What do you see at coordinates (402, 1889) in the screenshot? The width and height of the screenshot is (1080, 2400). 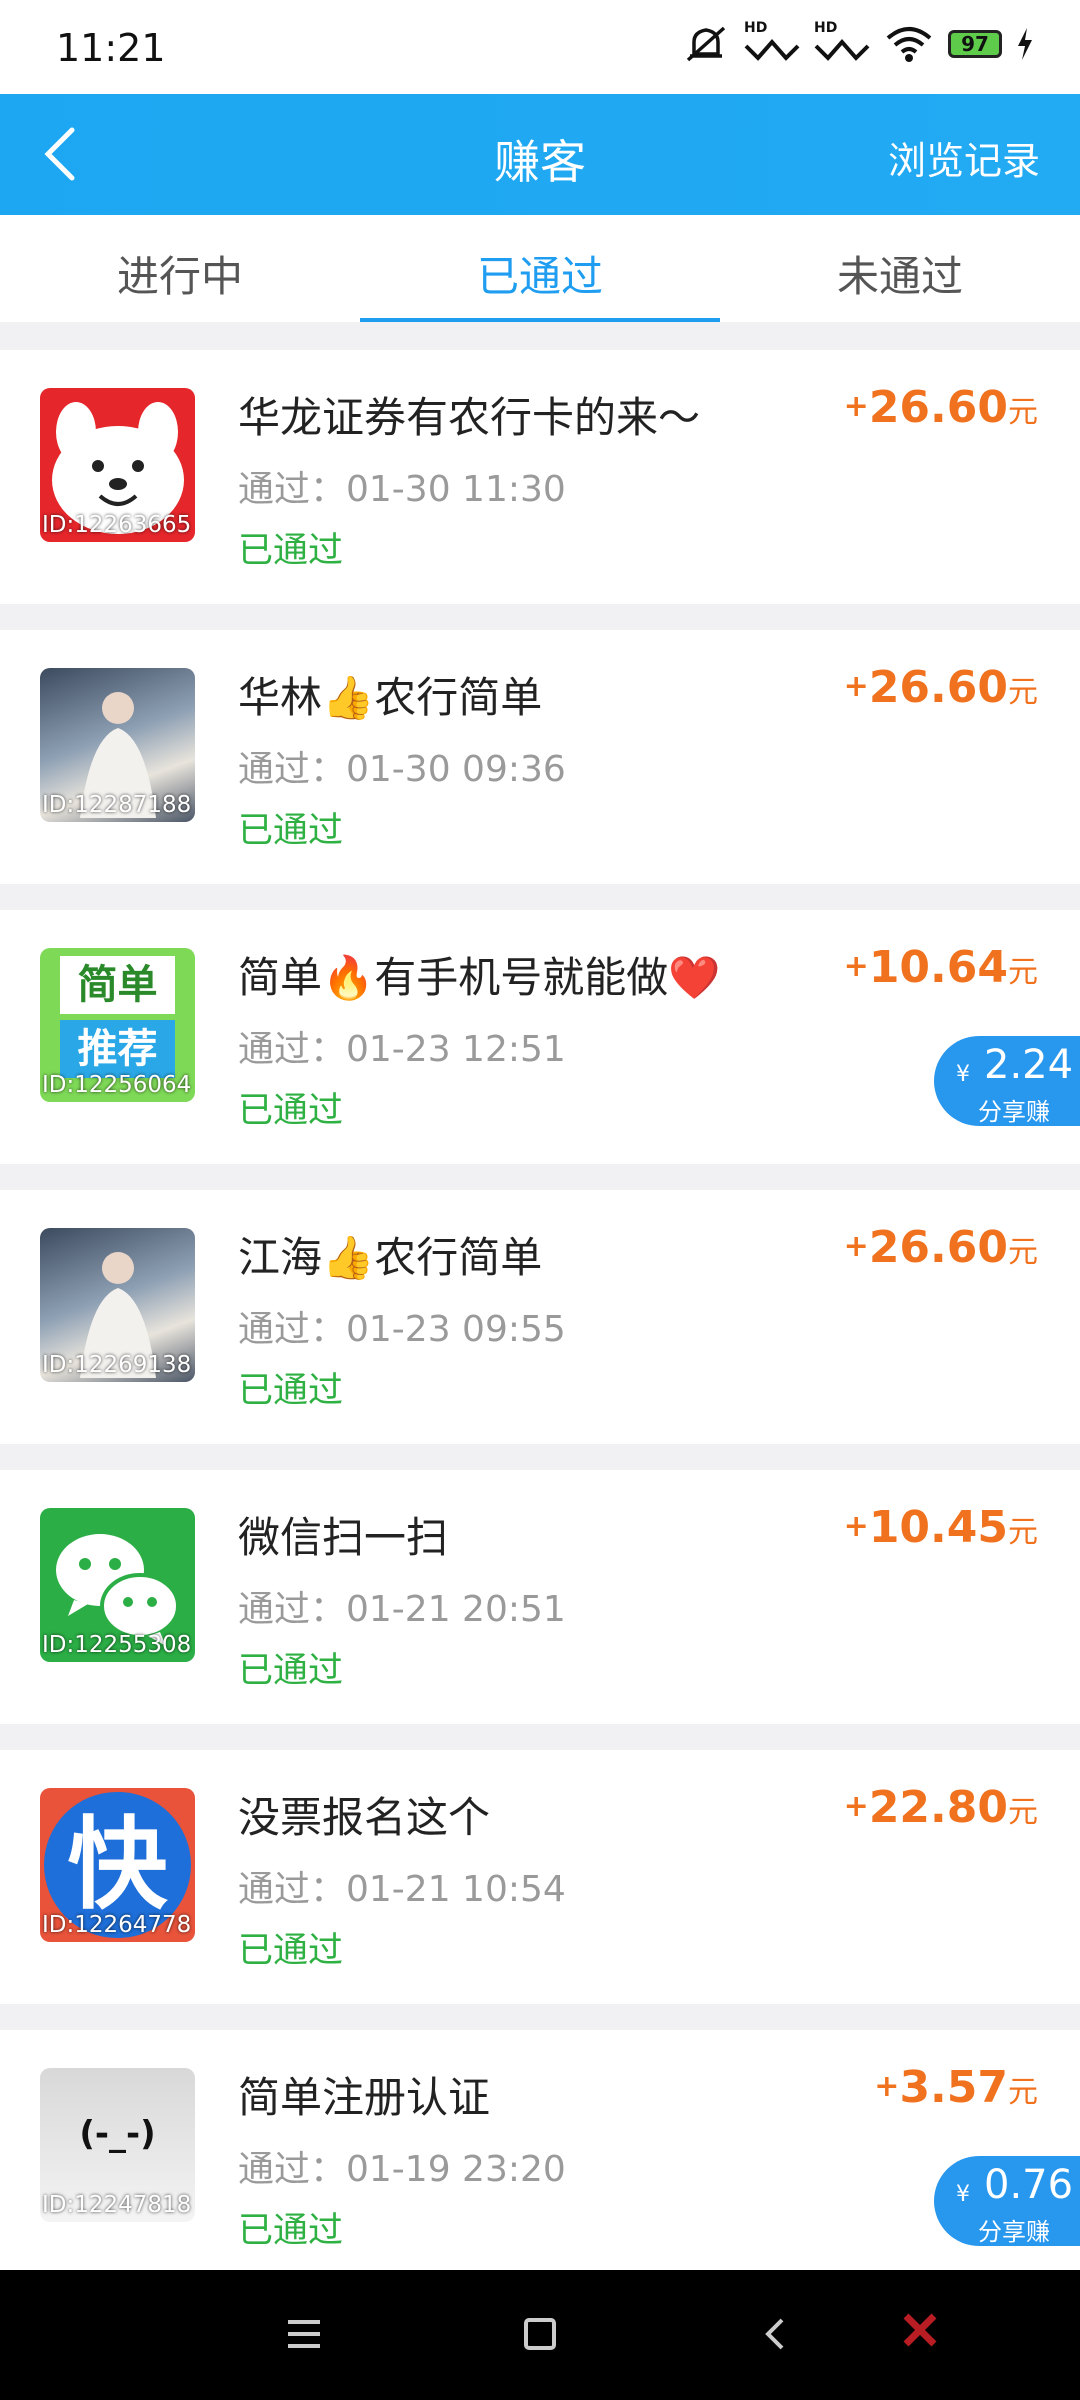 I see `pass-time: 通过：01-21 10:54` at bounding box center [402, 1889].